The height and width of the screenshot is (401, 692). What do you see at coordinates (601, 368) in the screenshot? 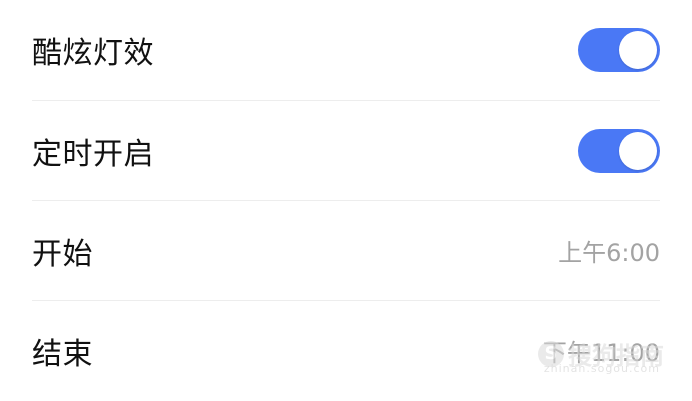
I see `watermark-url: zhinan.sogou.com` at bounding box center [601, 368].